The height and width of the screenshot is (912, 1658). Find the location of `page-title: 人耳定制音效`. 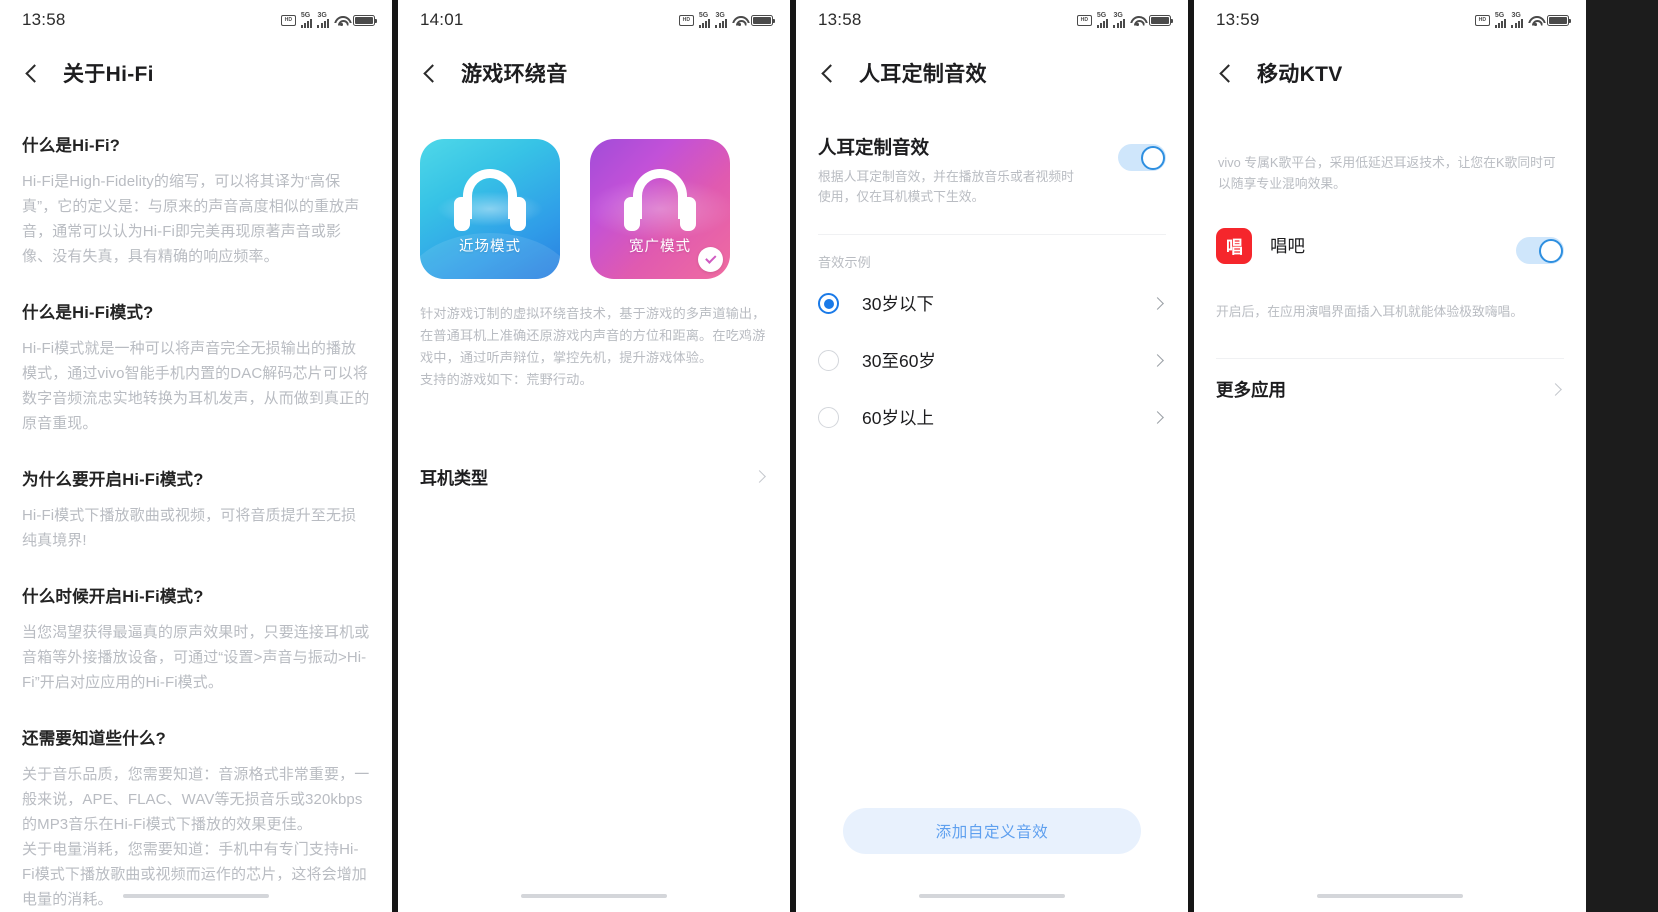

page-title: 人耳定制音效 is located at coordinates (923, 74).